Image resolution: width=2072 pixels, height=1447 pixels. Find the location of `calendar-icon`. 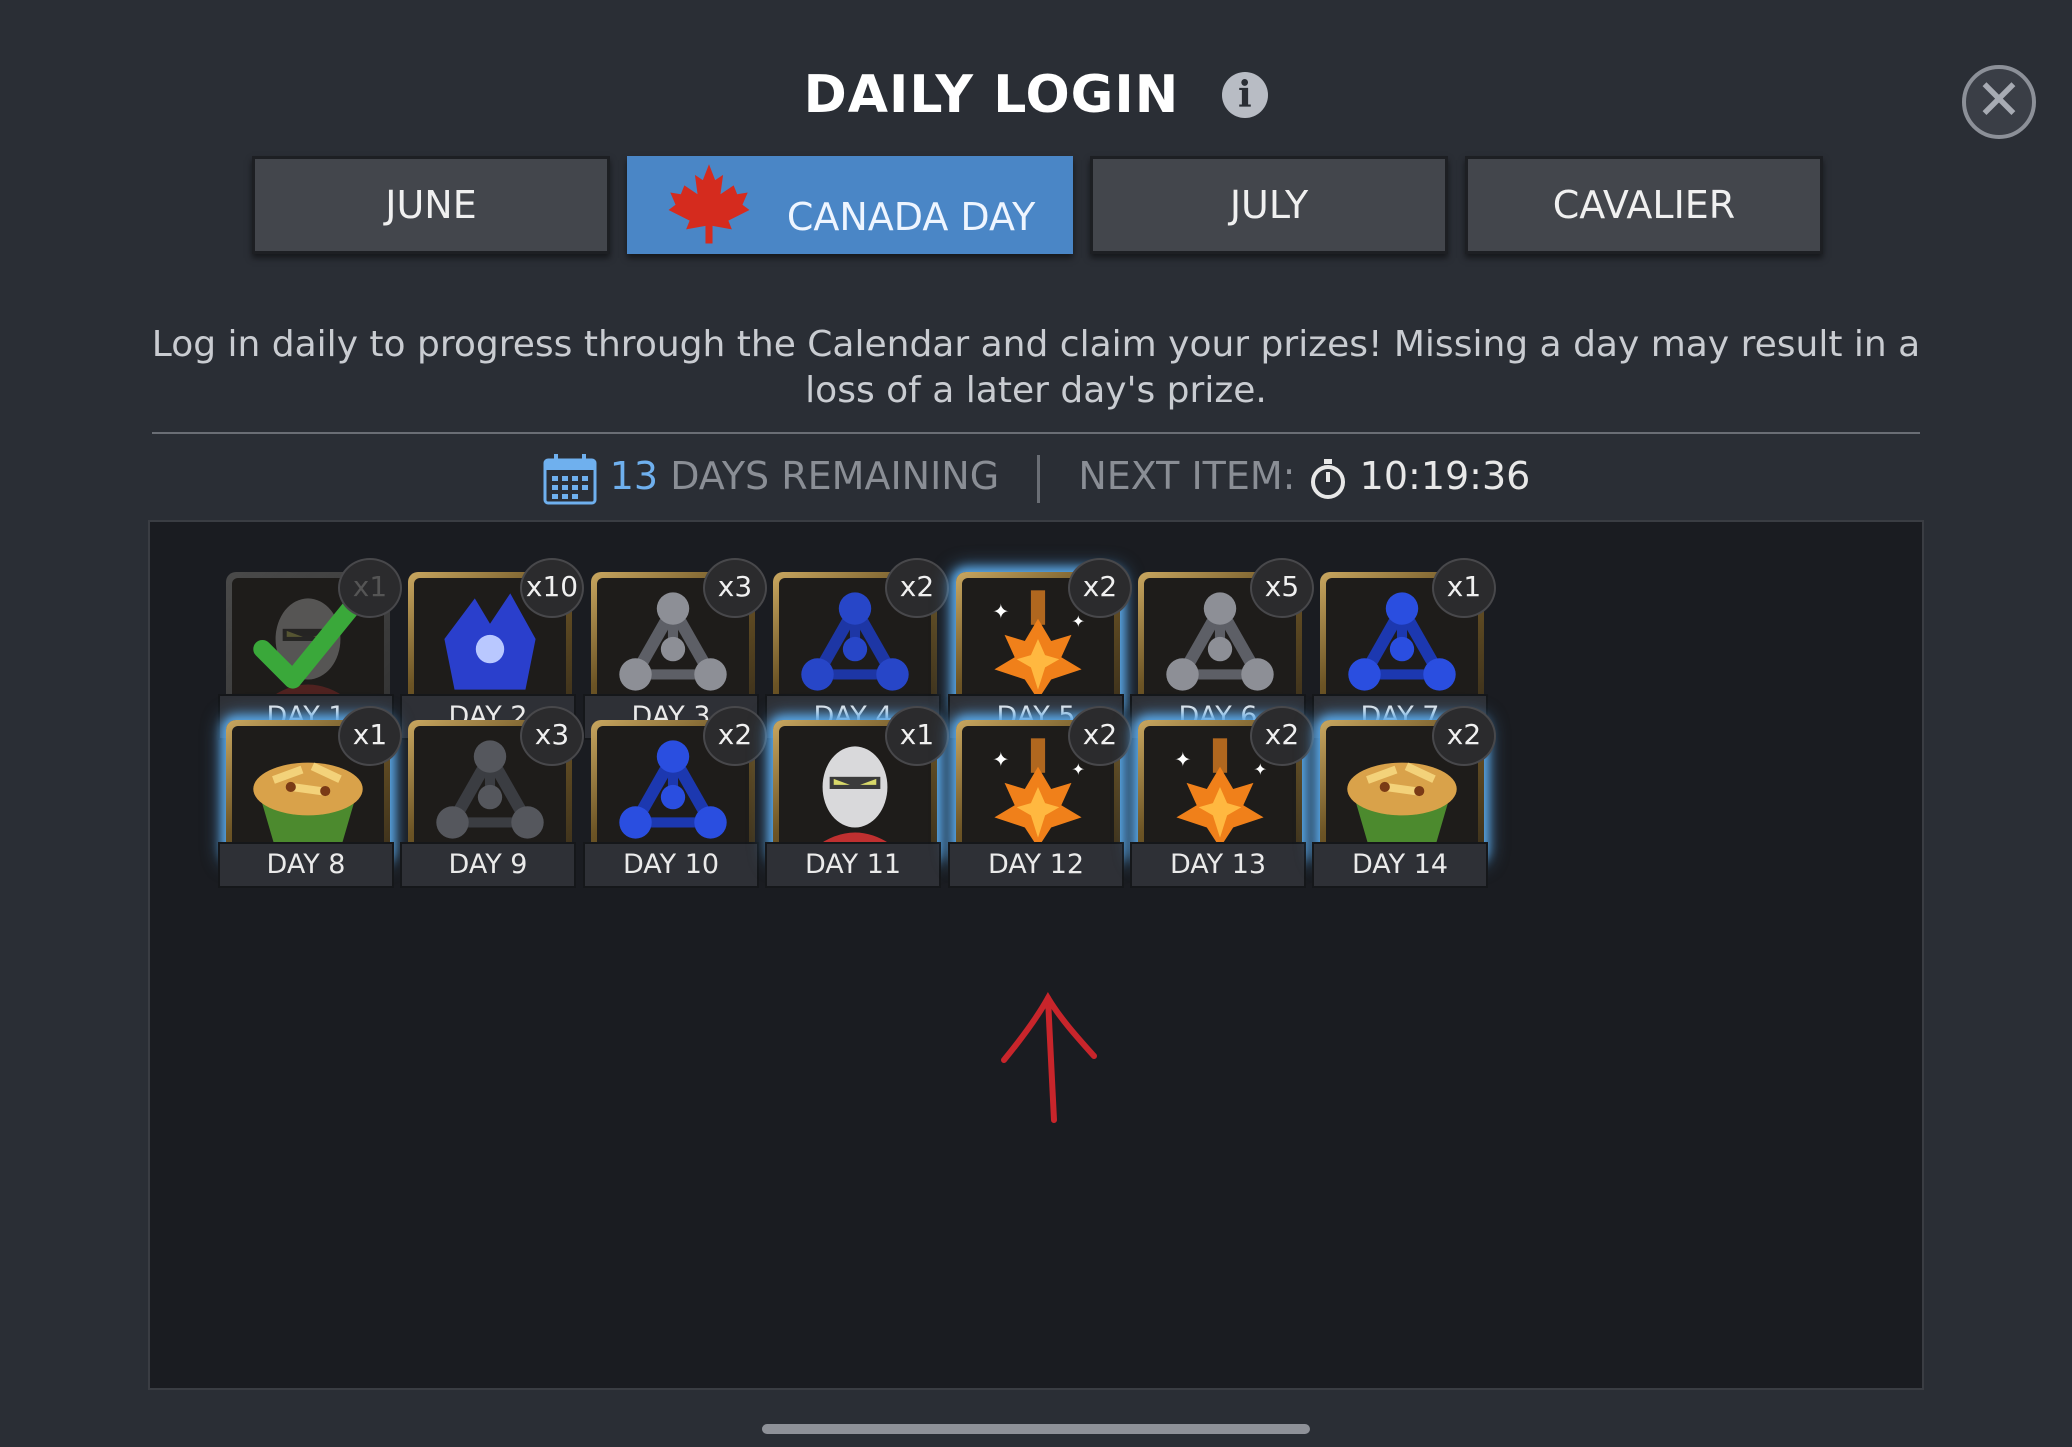

calendar-icon is located at coordinates (576, 478).